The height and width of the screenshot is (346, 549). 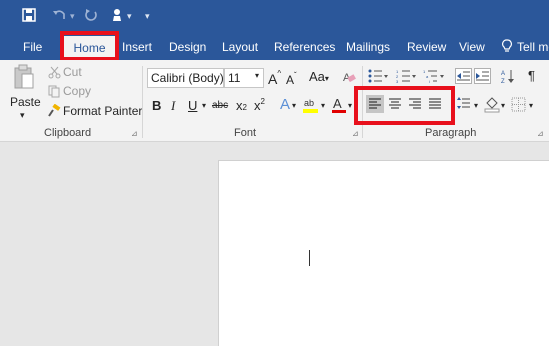 What do you see at coordinates (507, 47) in the screenshot?
I see `lightbulb-icon` at bounding box center [507, 47].